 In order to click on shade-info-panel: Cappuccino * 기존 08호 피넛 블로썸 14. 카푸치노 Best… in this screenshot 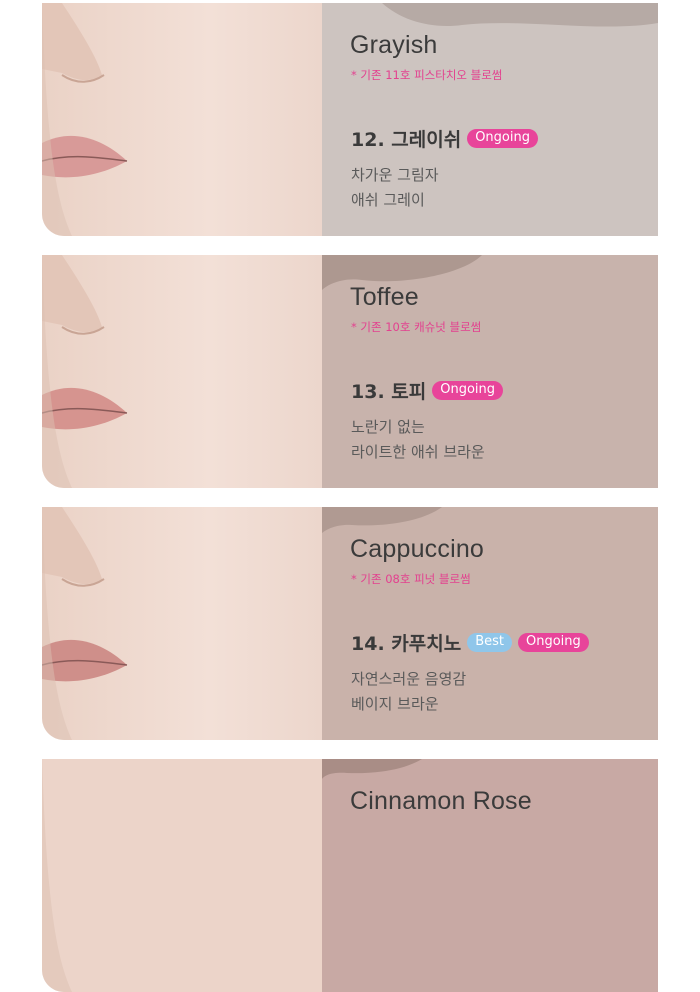, I will do `click(490, 623)`.